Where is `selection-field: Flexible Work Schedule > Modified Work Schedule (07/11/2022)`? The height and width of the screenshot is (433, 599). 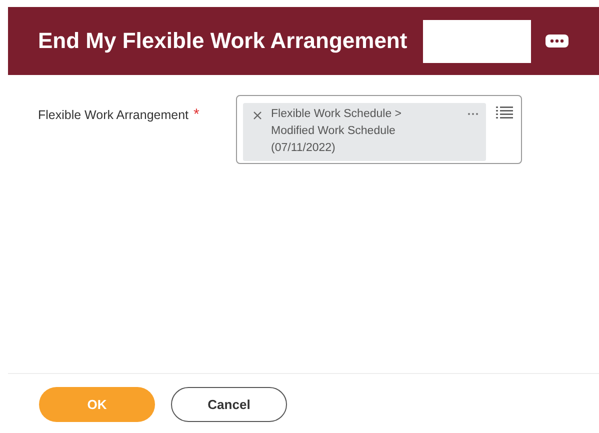
selection-field: Flexible Work Schedule > Modified Work Schedule (07/11/2022) is located at coordinates (379, 129).